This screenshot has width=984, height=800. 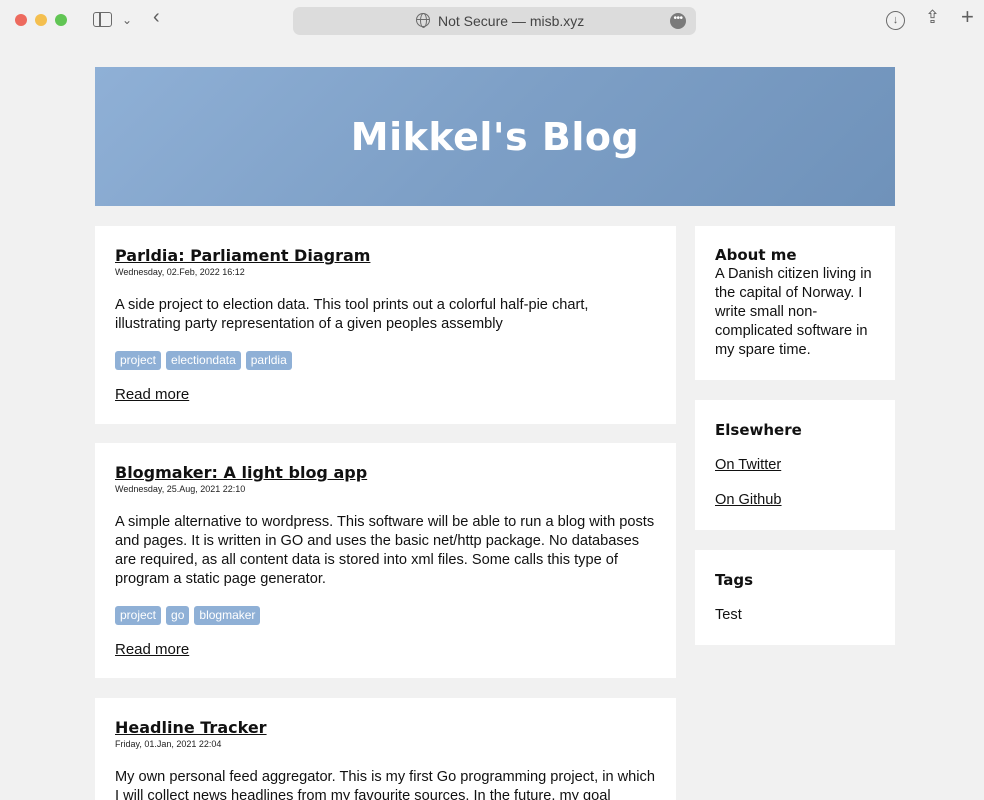 What do you see at coordinates (511, 21) in the screenshot?
I see `url-text: Not Secure — misb.xyz` at bounding box center [511, 21].